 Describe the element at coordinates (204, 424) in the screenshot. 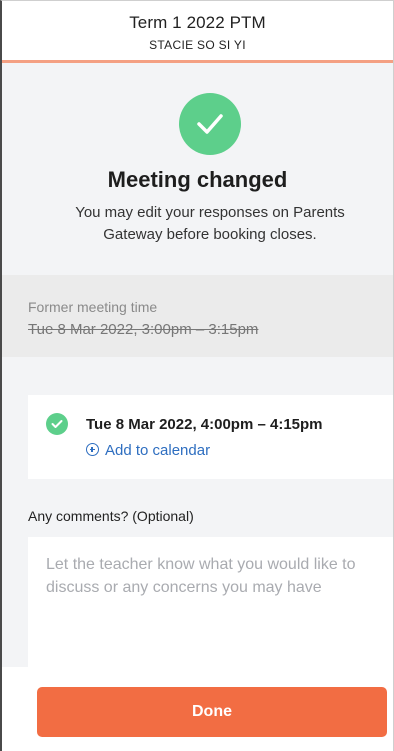

I see `new-meeting-time: Tue 8 Mar 2022, 4:00pm – 4:15pm` at that location.